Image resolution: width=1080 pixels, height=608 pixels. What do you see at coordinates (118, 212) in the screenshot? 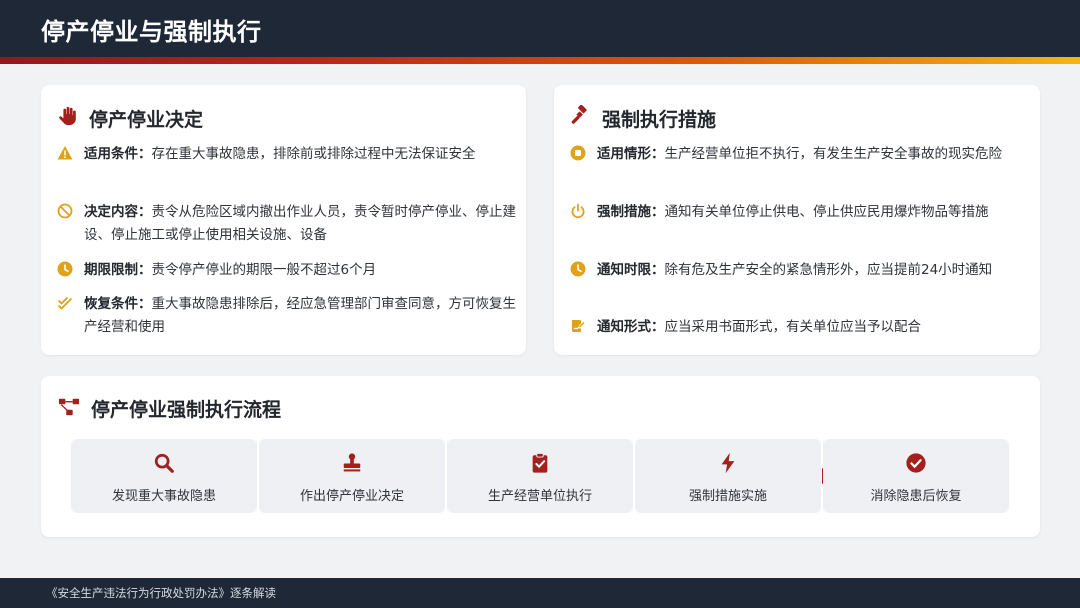
I see `item-label: 决定内容：` at bounding box center [118, 212].